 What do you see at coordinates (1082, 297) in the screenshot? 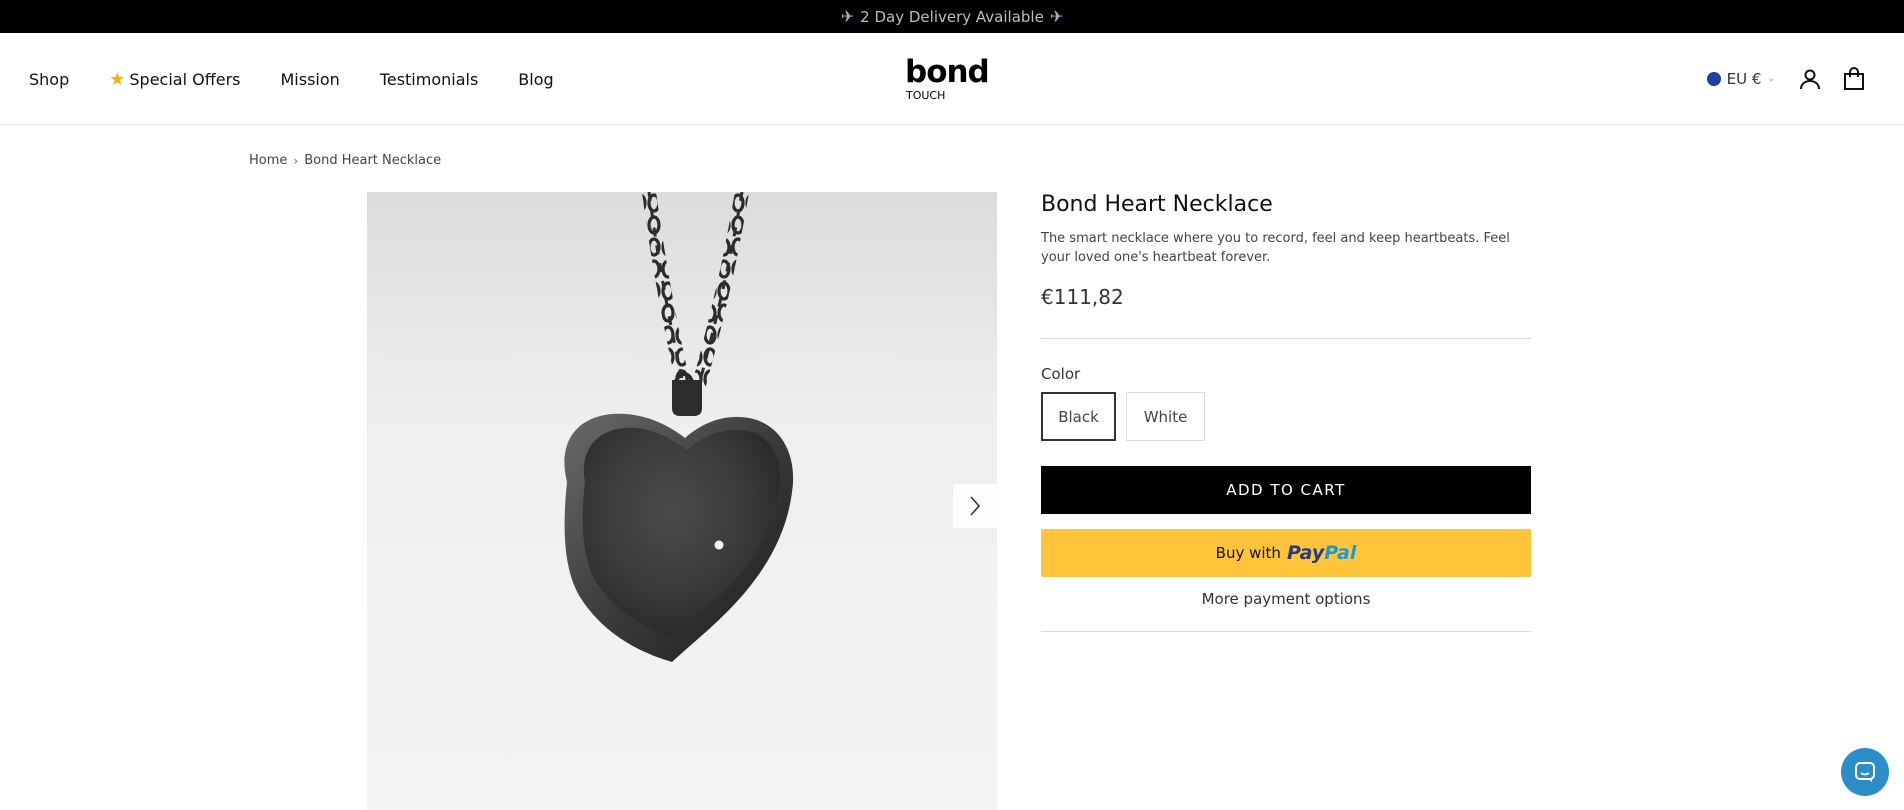
I see `product-price: €111,82` at bounding box center [1082, 297].